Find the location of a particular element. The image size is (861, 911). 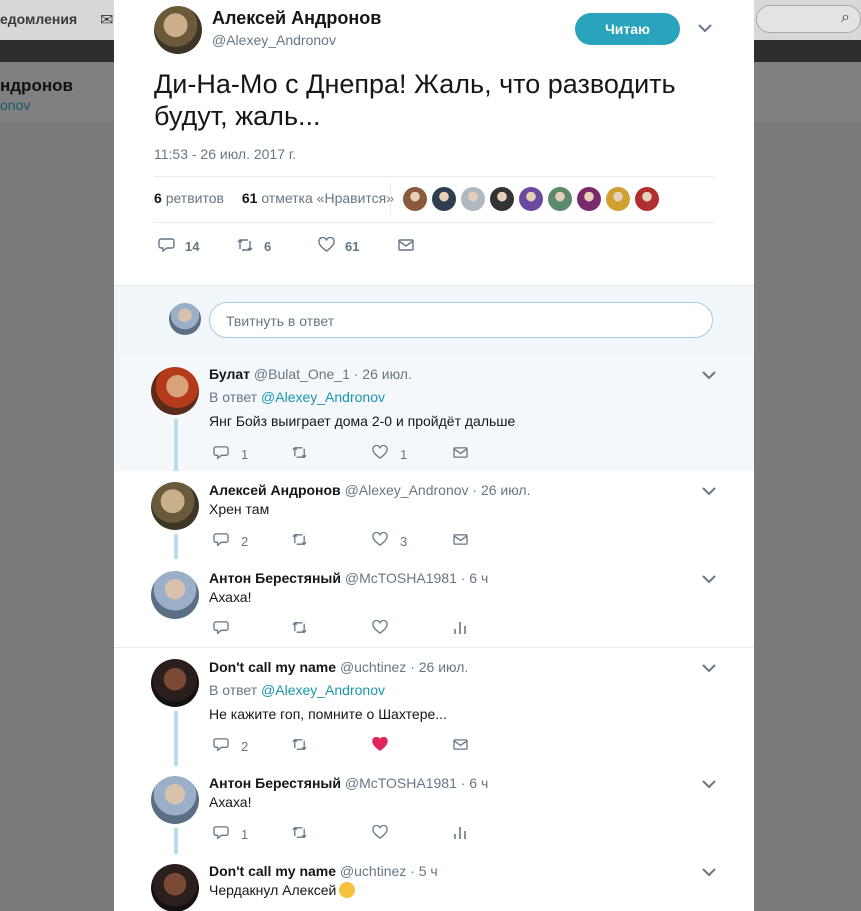

like-action-liked is located at coordinates (380, 745).